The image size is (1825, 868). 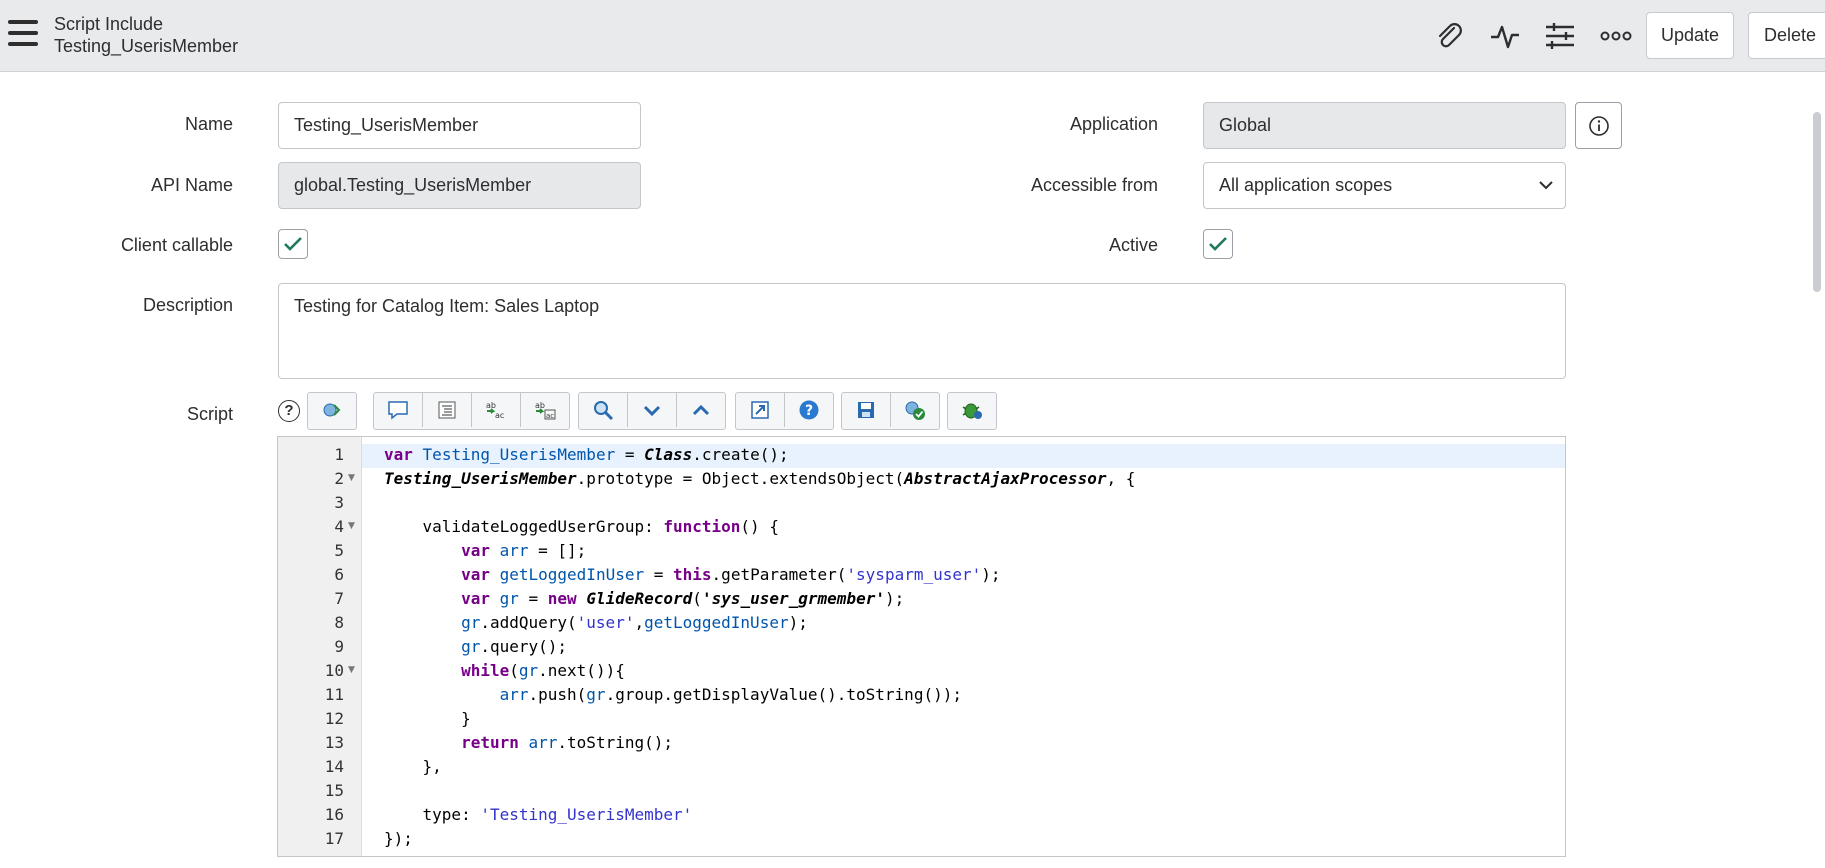 I want to click on script-help-icon: ?, so click(x=289, y=411).